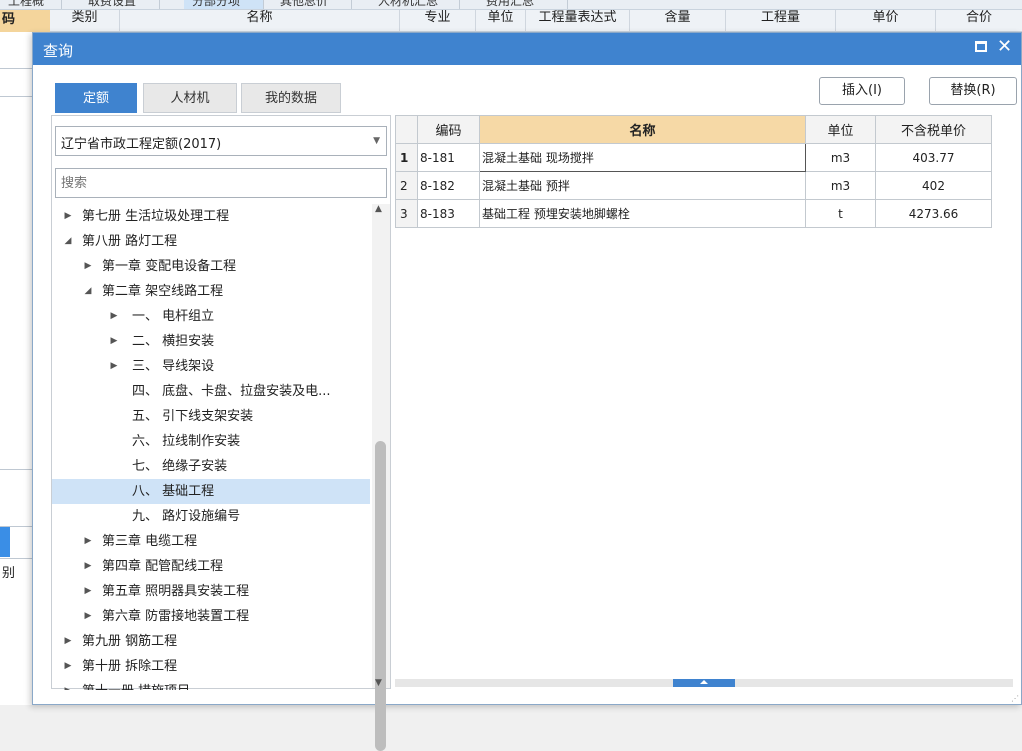 The width and height of the screenshot is (1022, 751). I want to click on tree-node: ▶ 一、 电杆组立, so click(211, 316).